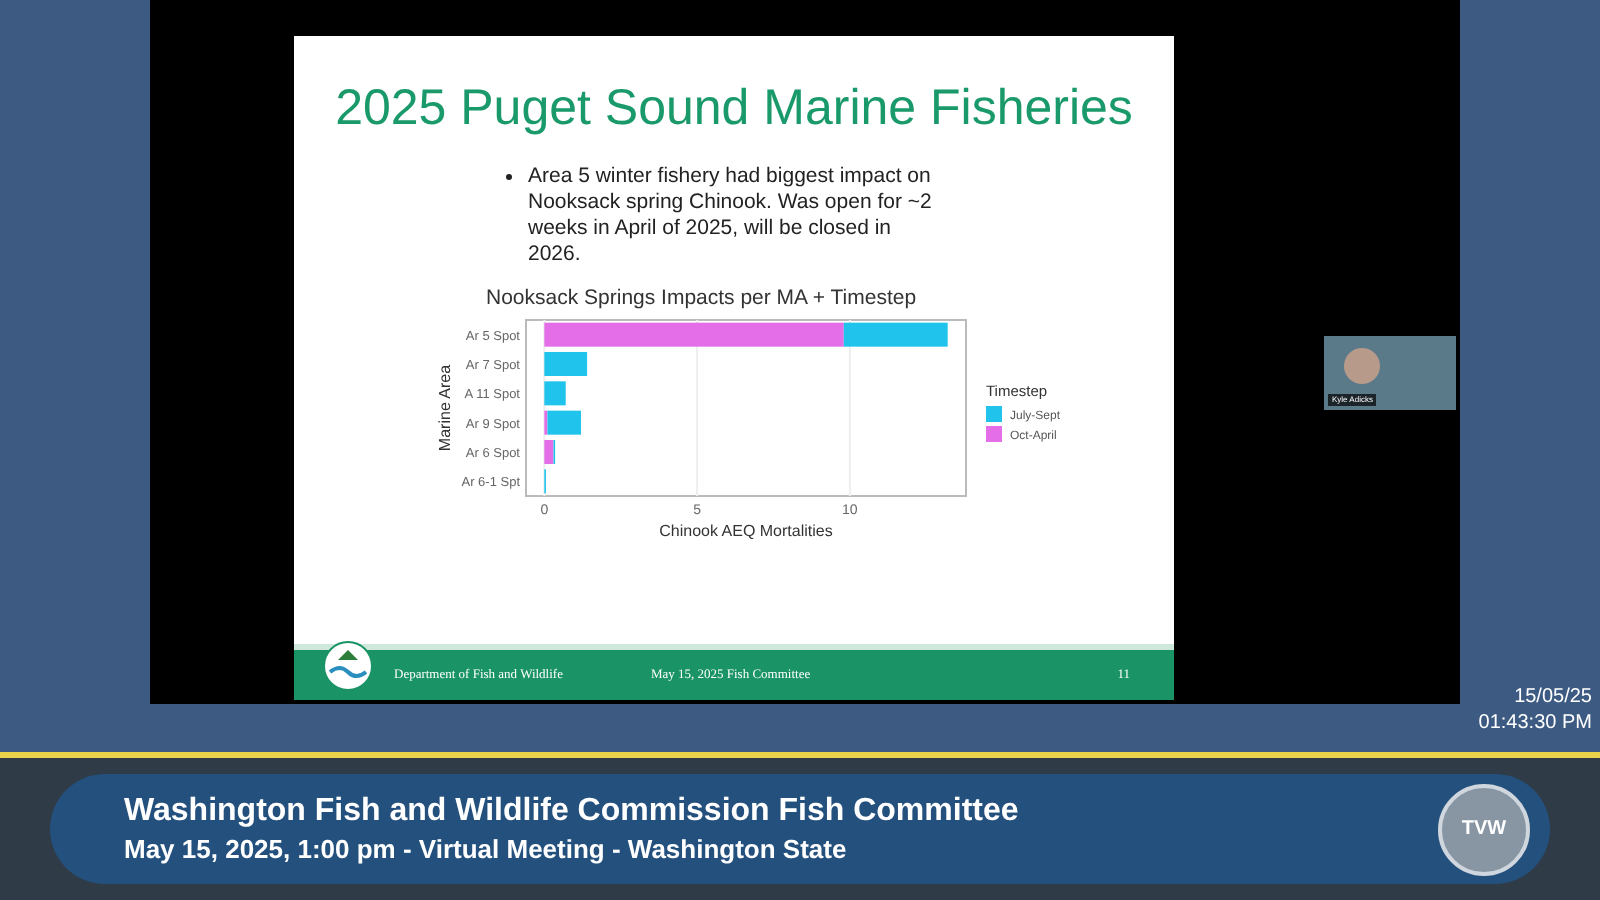  What do you see at coordinates (572, 811) in the screenshot?
I see `banner-title: Washington Fish and Wildlife Commission Fish Committee` at bounding box center [572, 811].